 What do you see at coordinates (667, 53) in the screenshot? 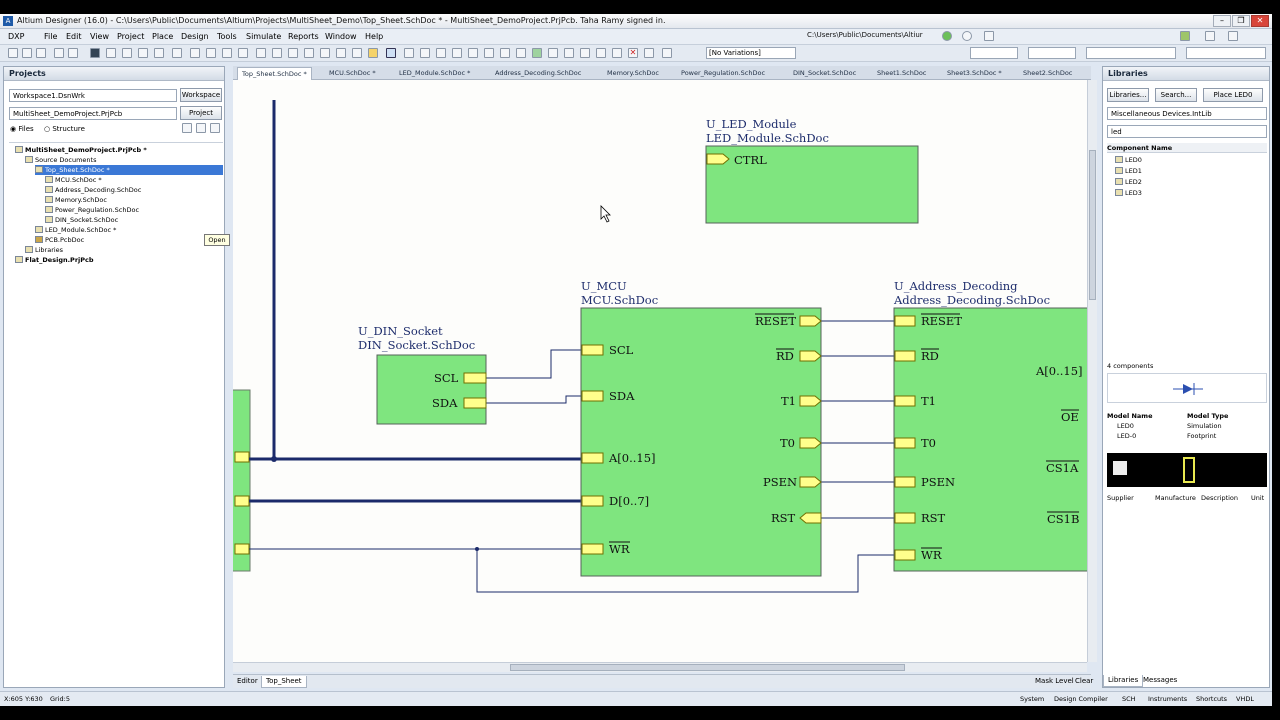
I see `drawing-tools-icon` at bounding box center [667, 53].